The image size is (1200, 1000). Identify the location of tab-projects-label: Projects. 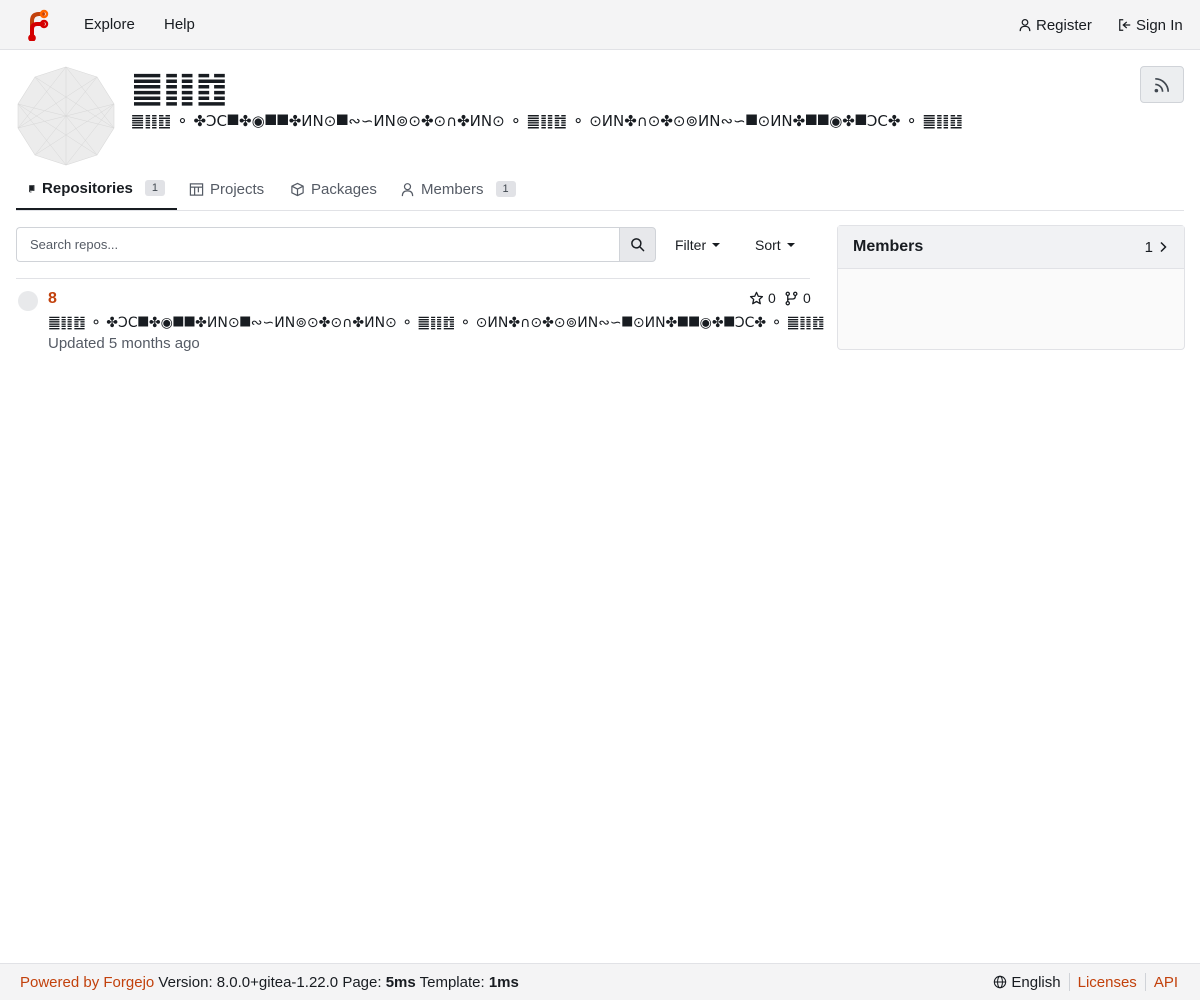
(237, 189).